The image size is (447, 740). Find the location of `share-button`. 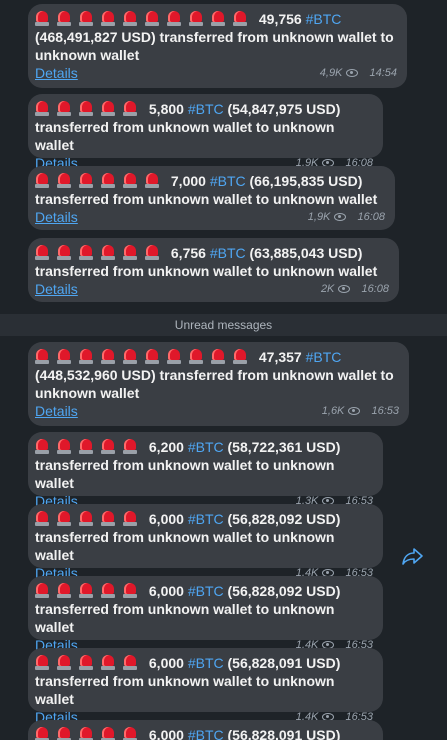

share-button is located at coordinates (413, 556).